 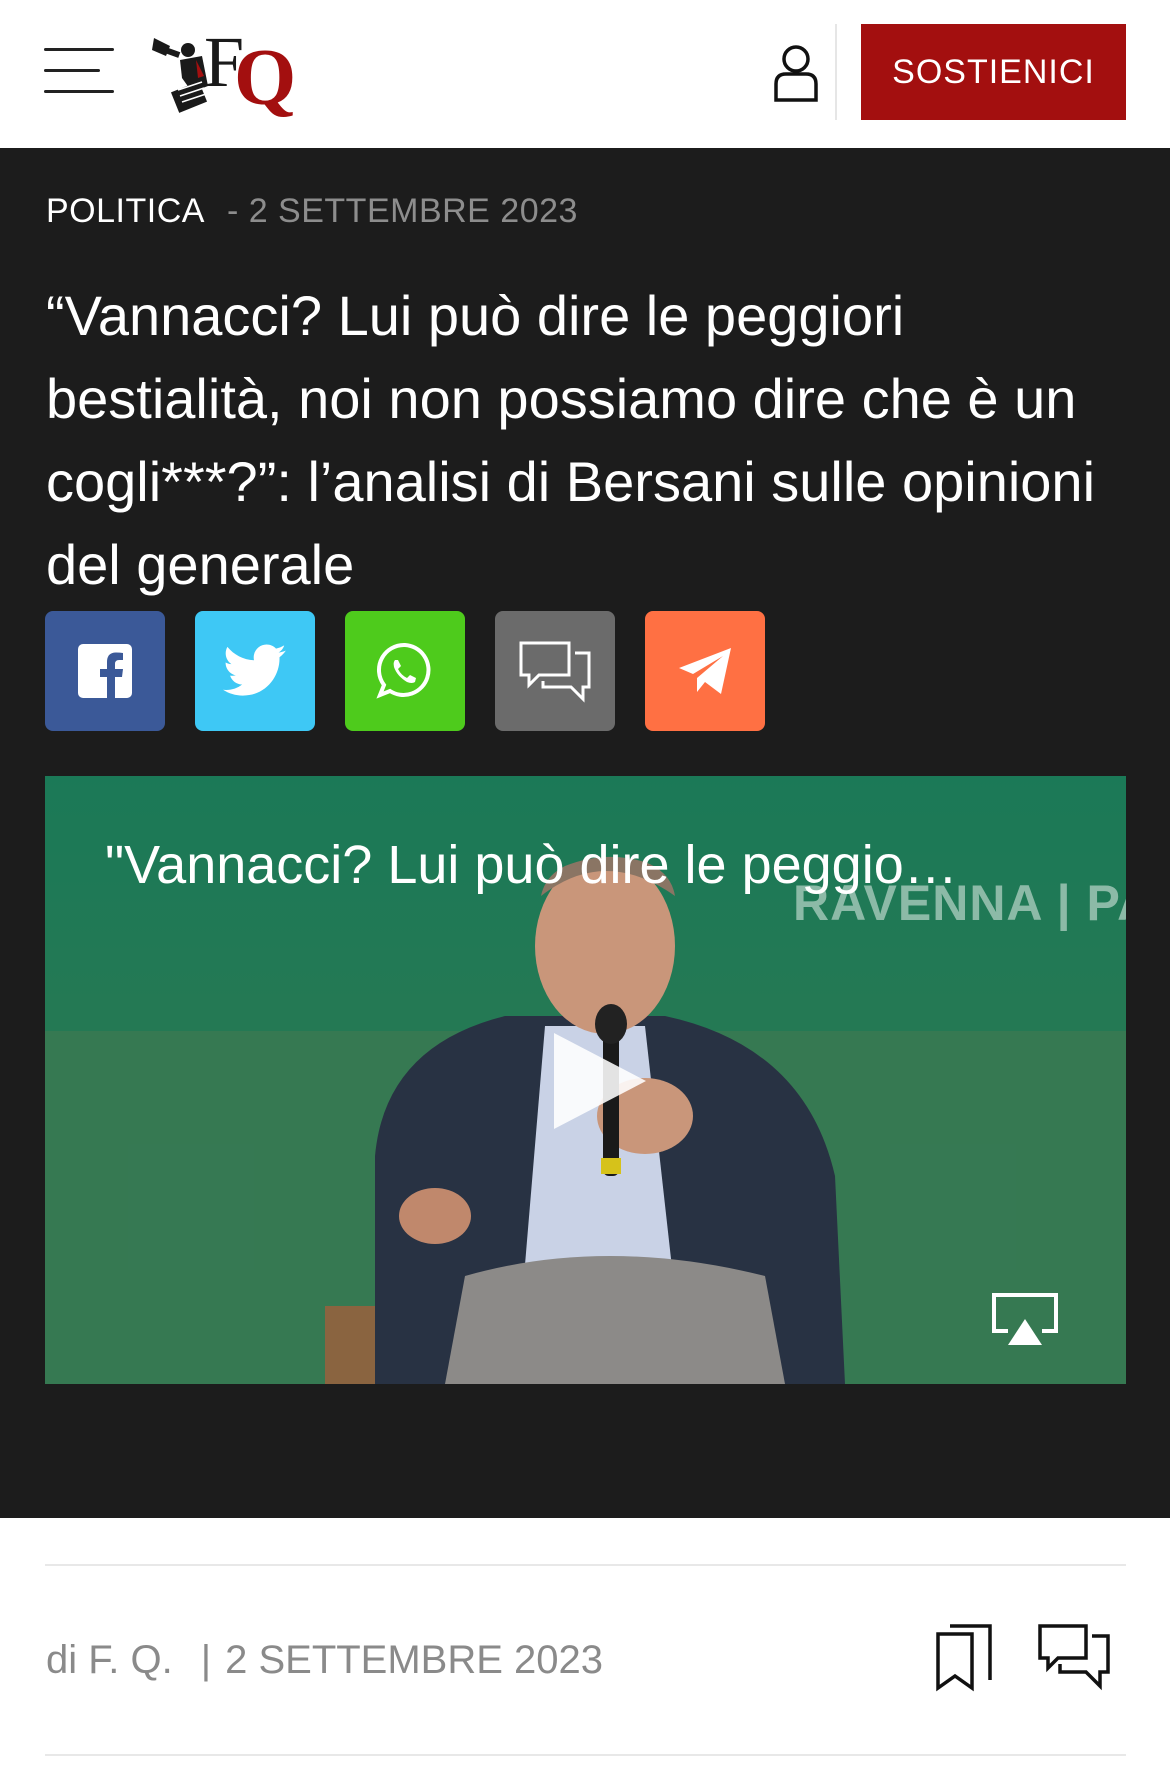 I want to click on whatsapp-share-button, so click(x=405, y=671).